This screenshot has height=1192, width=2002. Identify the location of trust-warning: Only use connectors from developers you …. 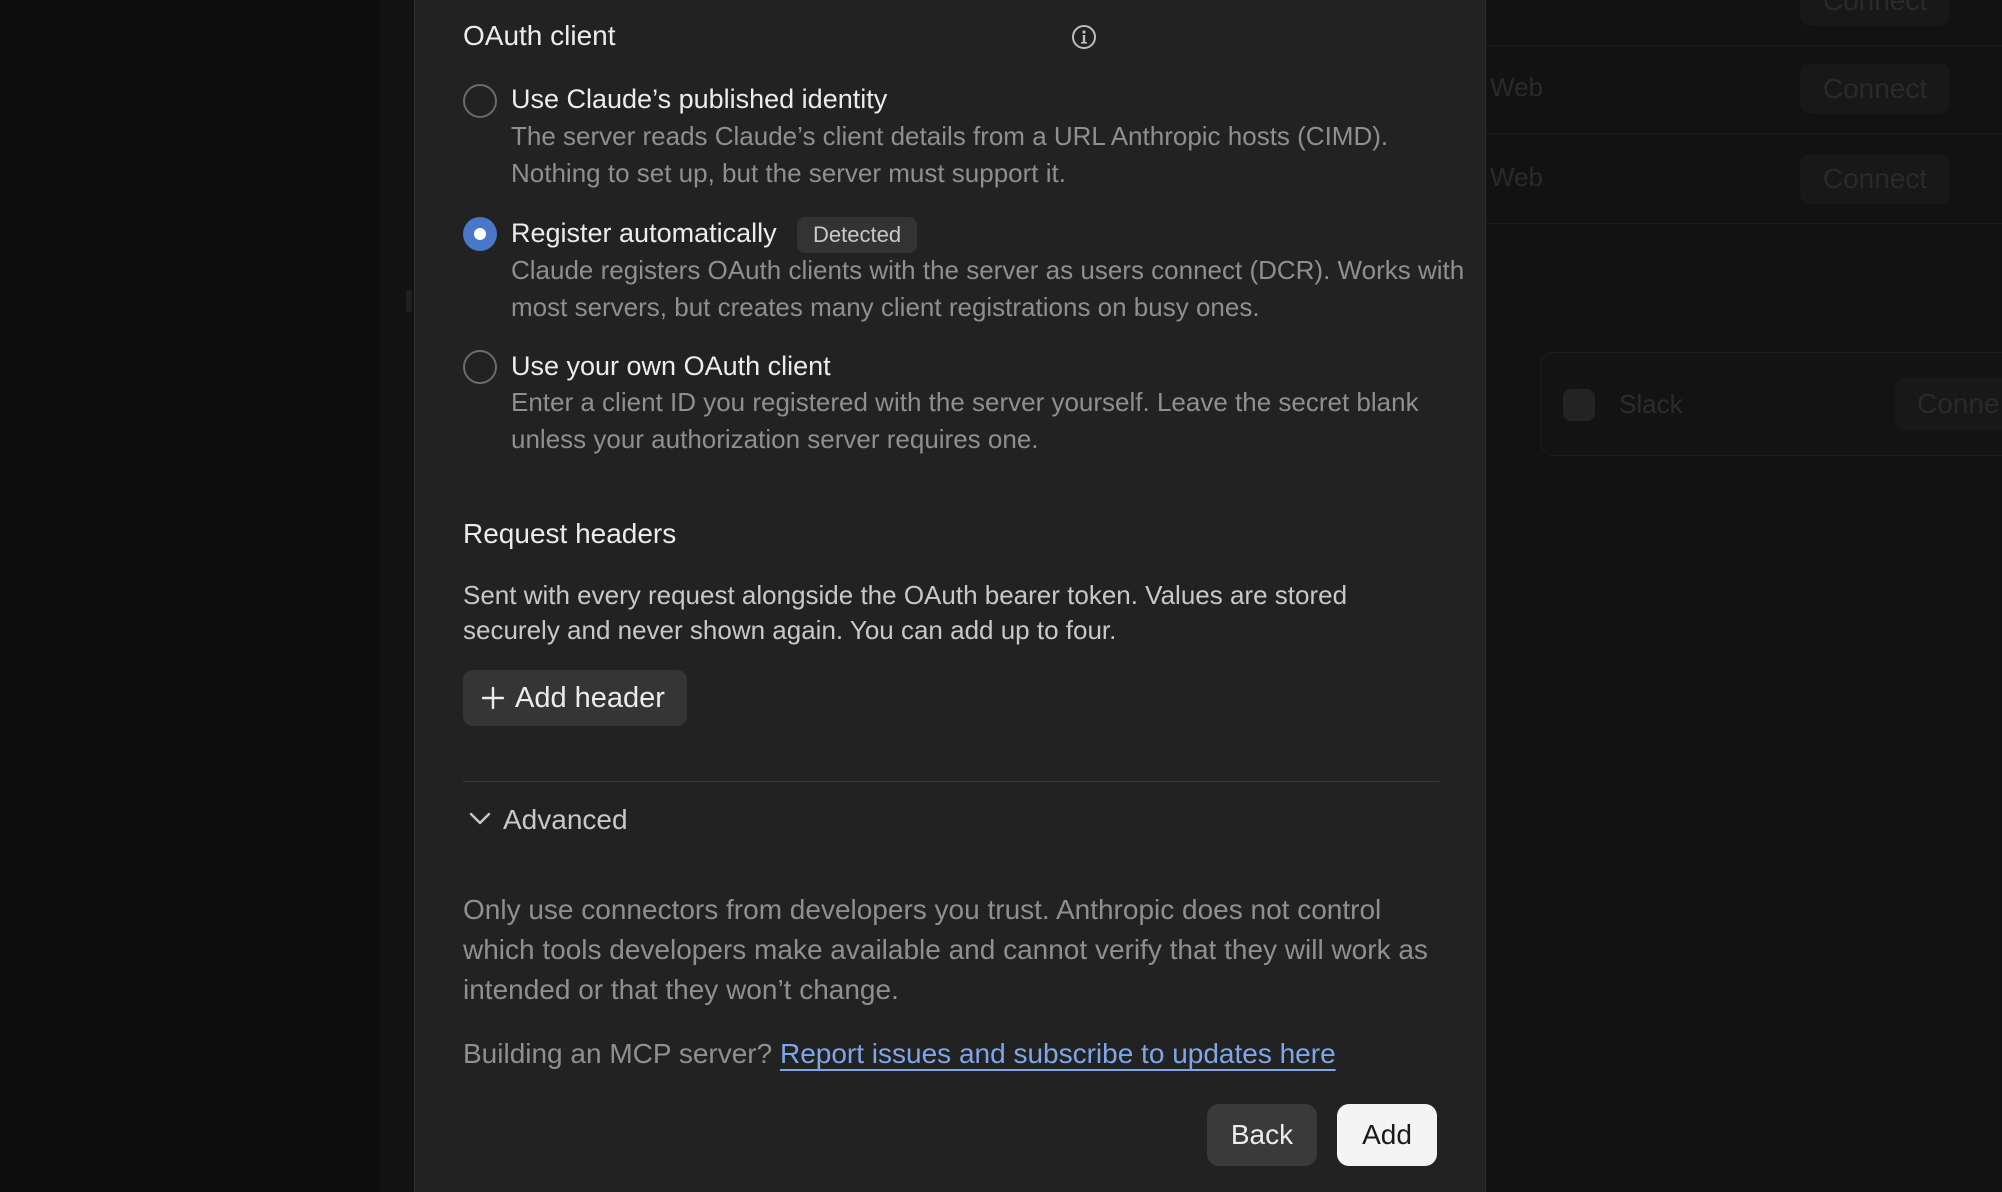
(945, 949).